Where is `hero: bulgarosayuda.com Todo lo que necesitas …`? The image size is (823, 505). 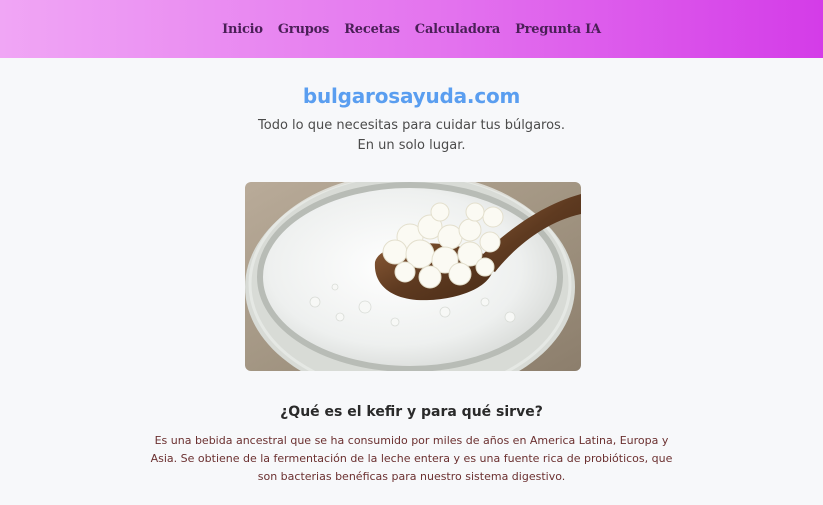
hero: bulgarosayuda.com Todo lo que necesitas … is located at coordinates (411, 120).